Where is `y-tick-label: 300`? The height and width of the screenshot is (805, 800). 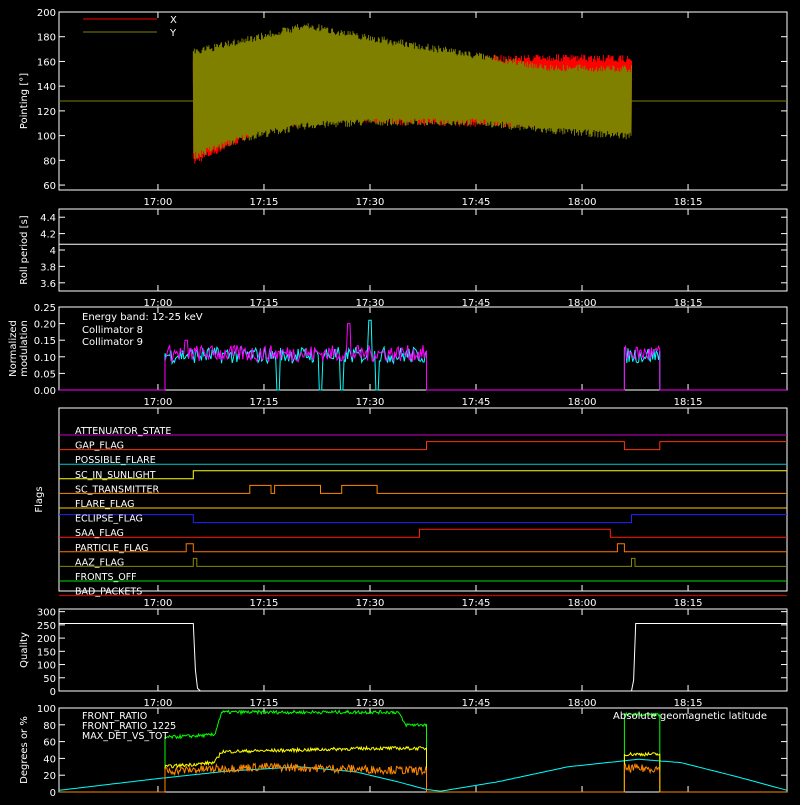
y-tick-label: 300 is located at coordinates (46, 613).